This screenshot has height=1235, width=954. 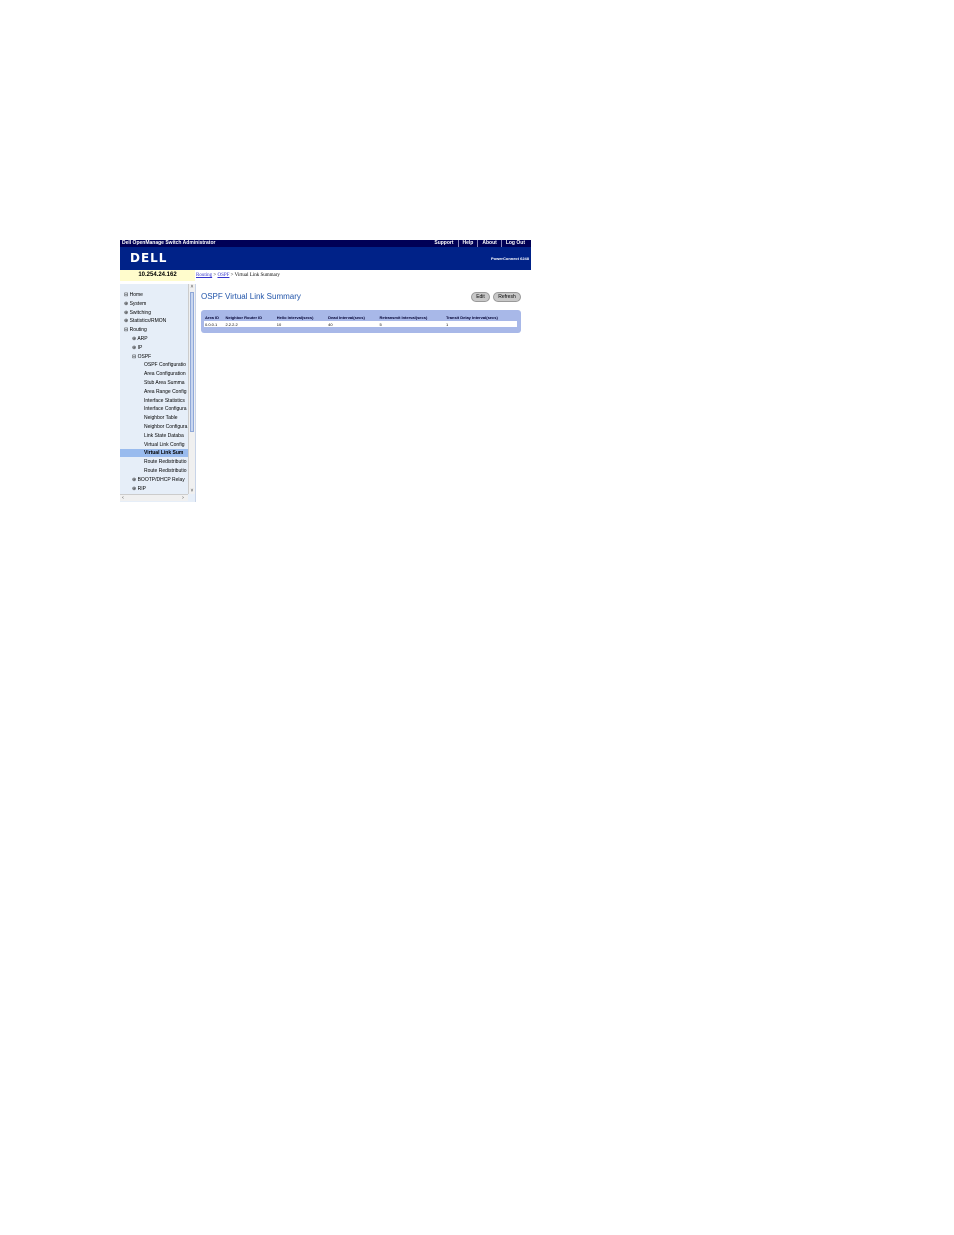 I want to click on col-hello-interval: Hello Interval(secs), so click(x=295, y=317).